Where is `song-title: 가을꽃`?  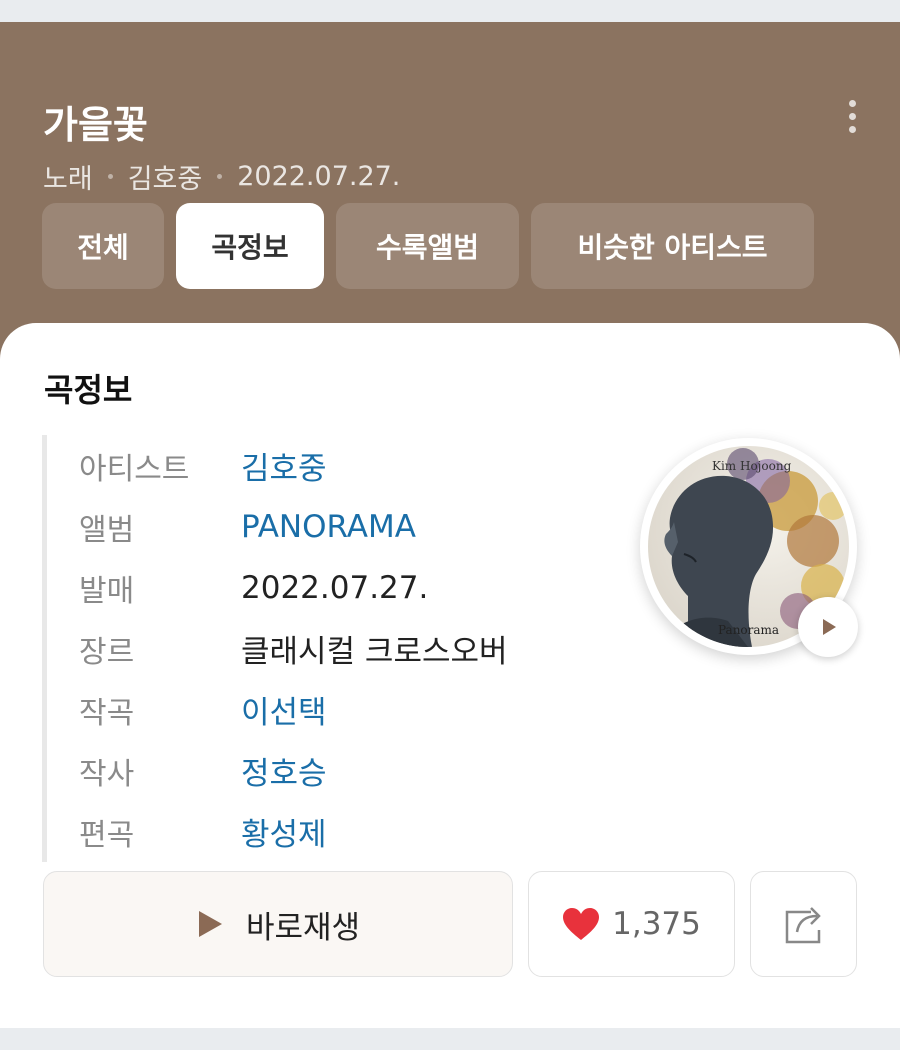
song-title: 가을꽃 is located at coordinates (95, 125).